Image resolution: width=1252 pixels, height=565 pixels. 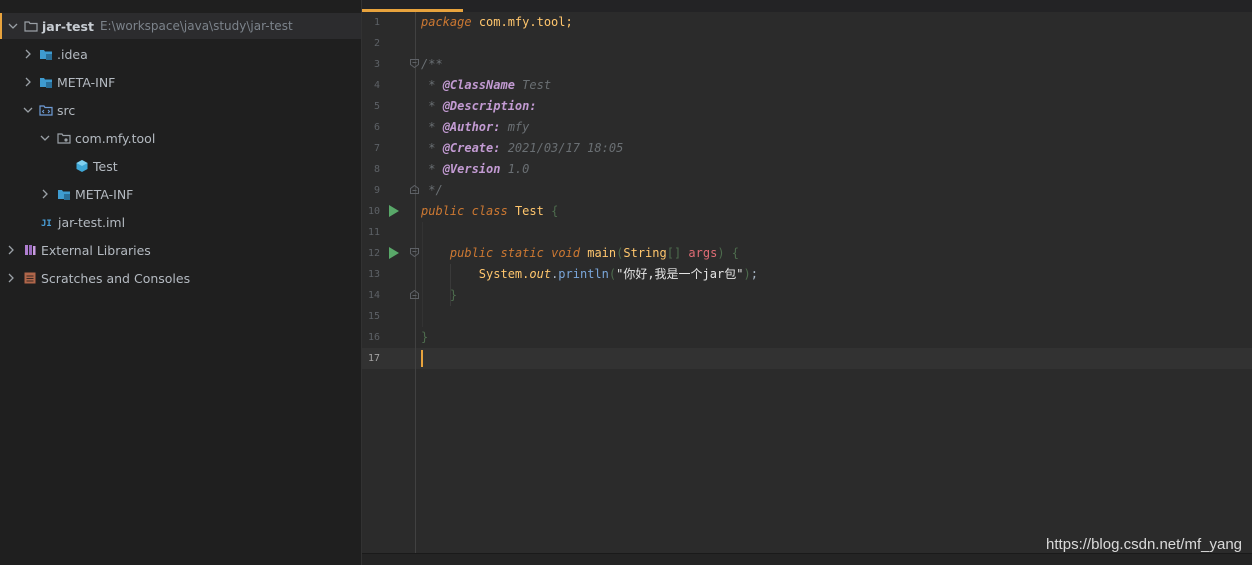 I want to click on code-line-4: * @ClassName Test, so click(x=486, y=85).